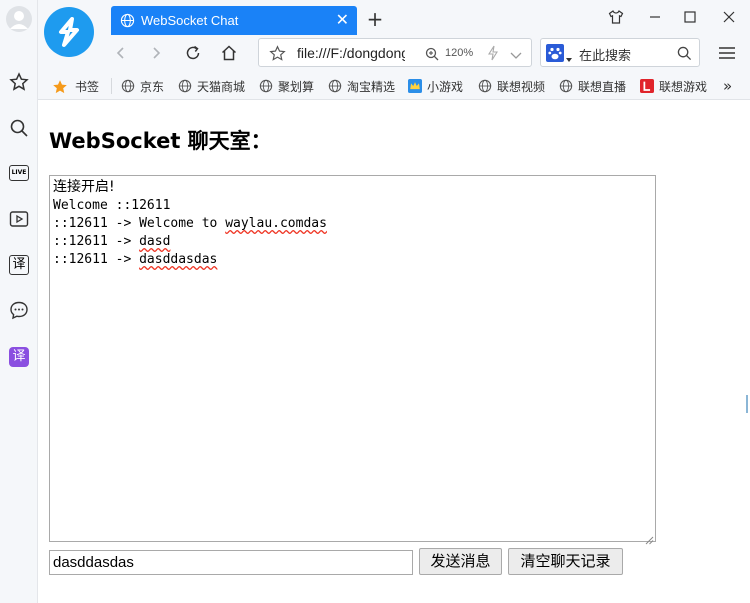  What do you see at coordinates (569, 57) in the screenshot?
I see `engine-dropdown-icon` at bounding box center [569, 57].